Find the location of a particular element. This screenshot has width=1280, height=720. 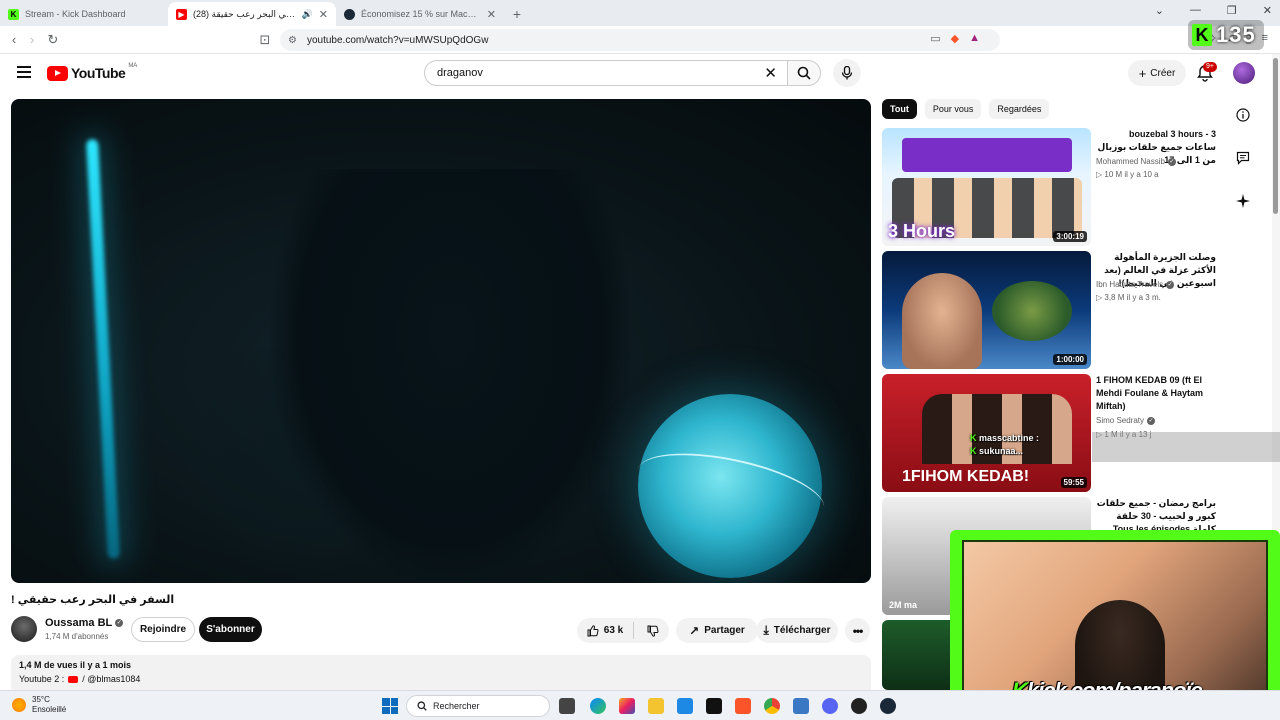

search-input is located at coordinates (597, 73).